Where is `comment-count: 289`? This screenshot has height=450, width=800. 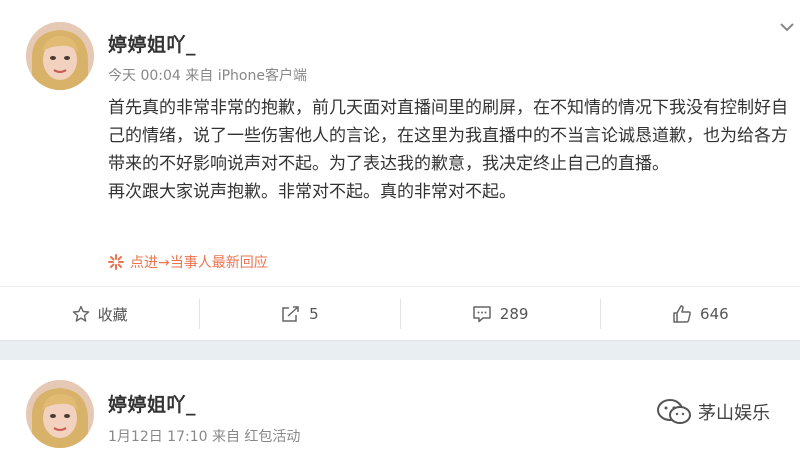 comment-count: 289 is located at coordinates (514, 314).